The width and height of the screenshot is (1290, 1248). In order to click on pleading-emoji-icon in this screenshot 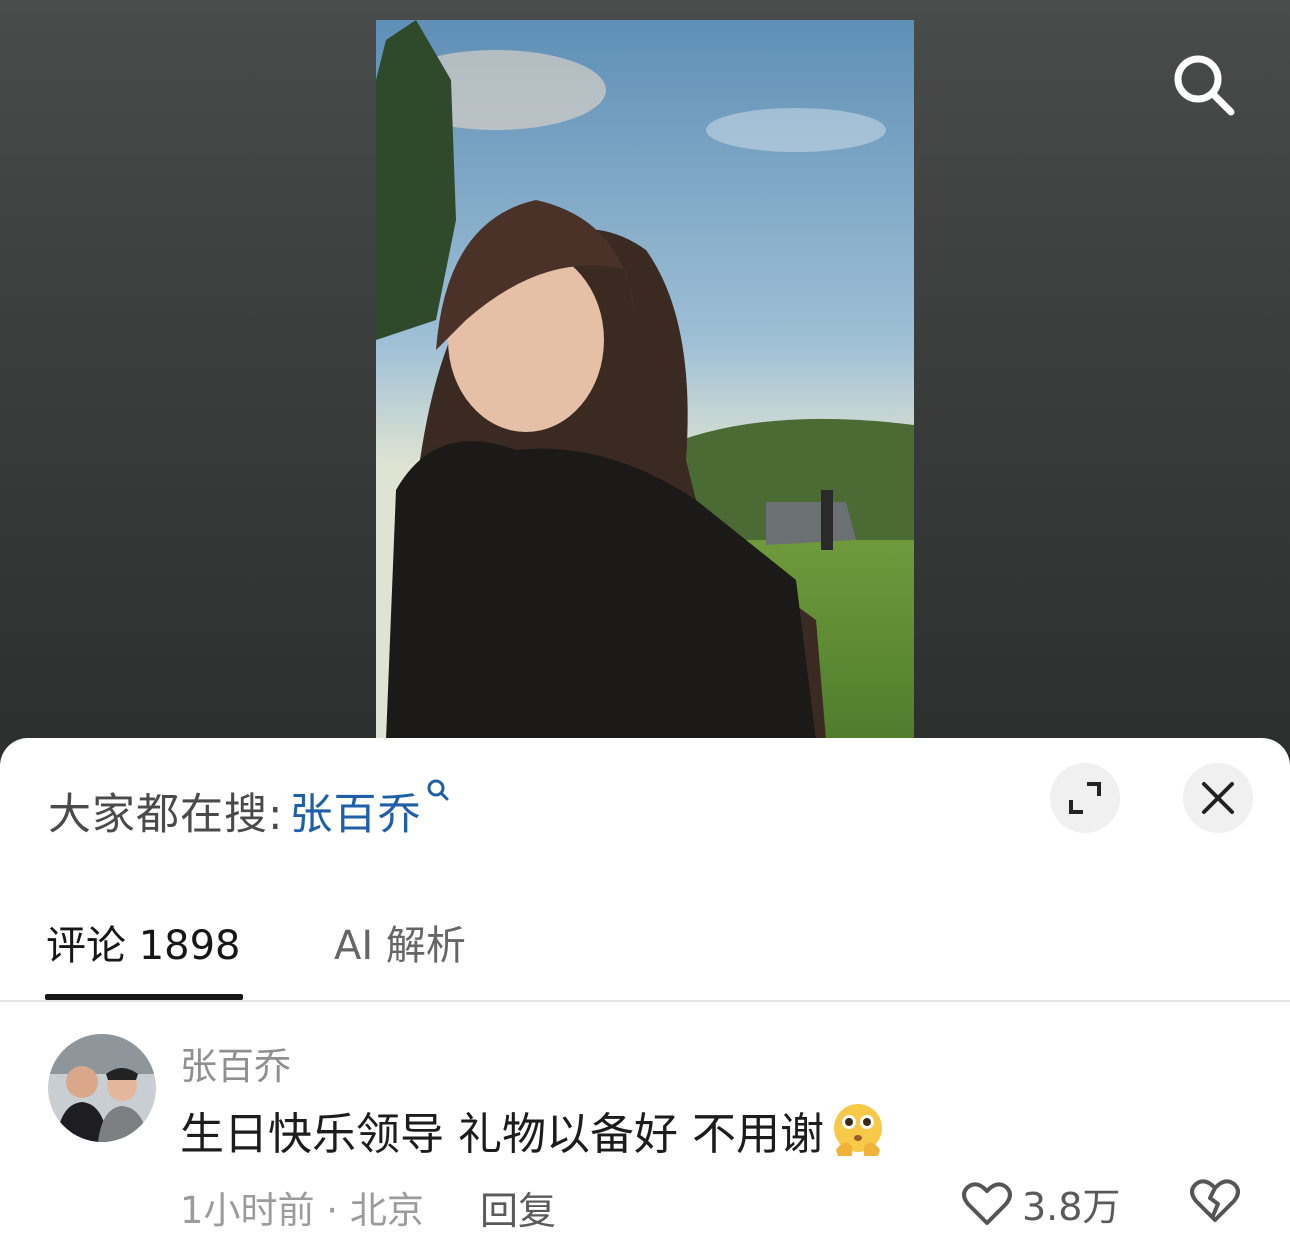, I will do `click(857, 1130)`.